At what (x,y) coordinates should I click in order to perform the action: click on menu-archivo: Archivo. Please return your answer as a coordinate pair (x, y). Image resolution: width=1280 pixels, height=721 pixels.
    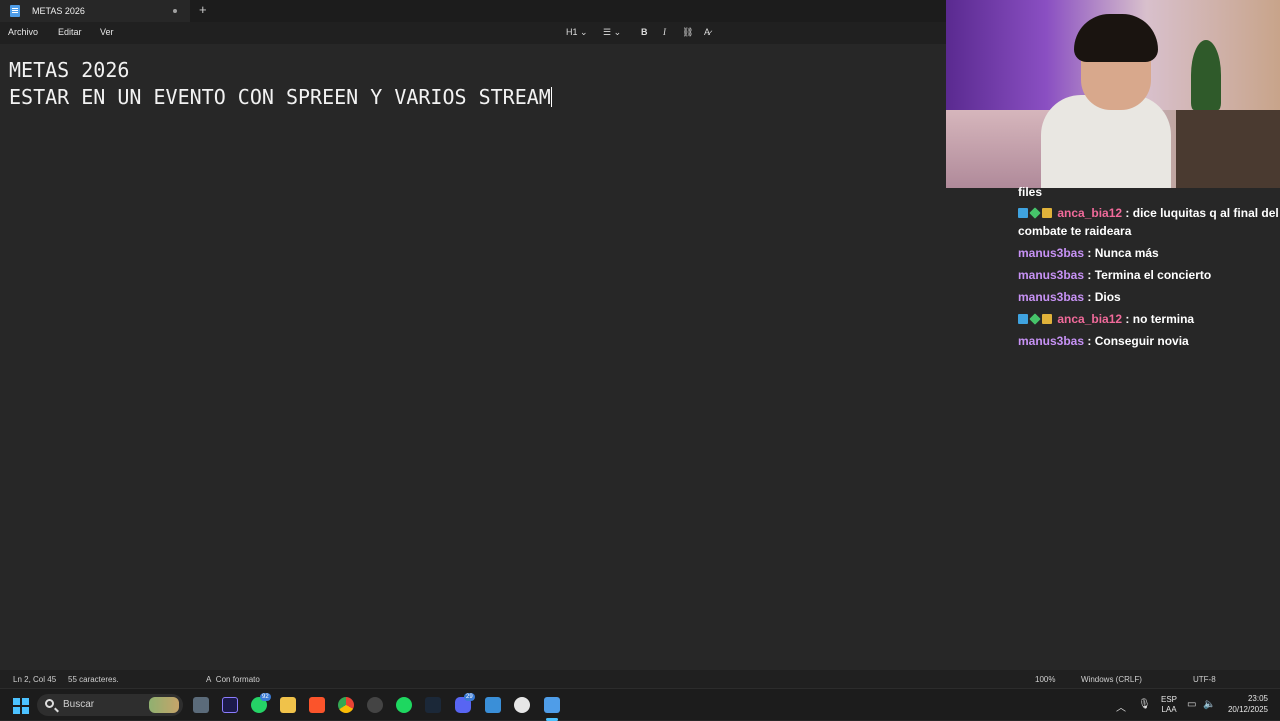
    Looking at the image, I should click on (23, 32).